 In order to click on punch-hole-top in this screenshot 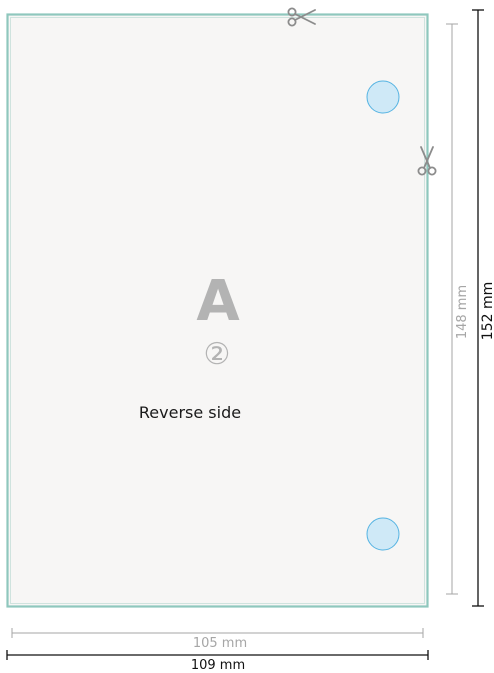, I will do `click(383, 97)`.